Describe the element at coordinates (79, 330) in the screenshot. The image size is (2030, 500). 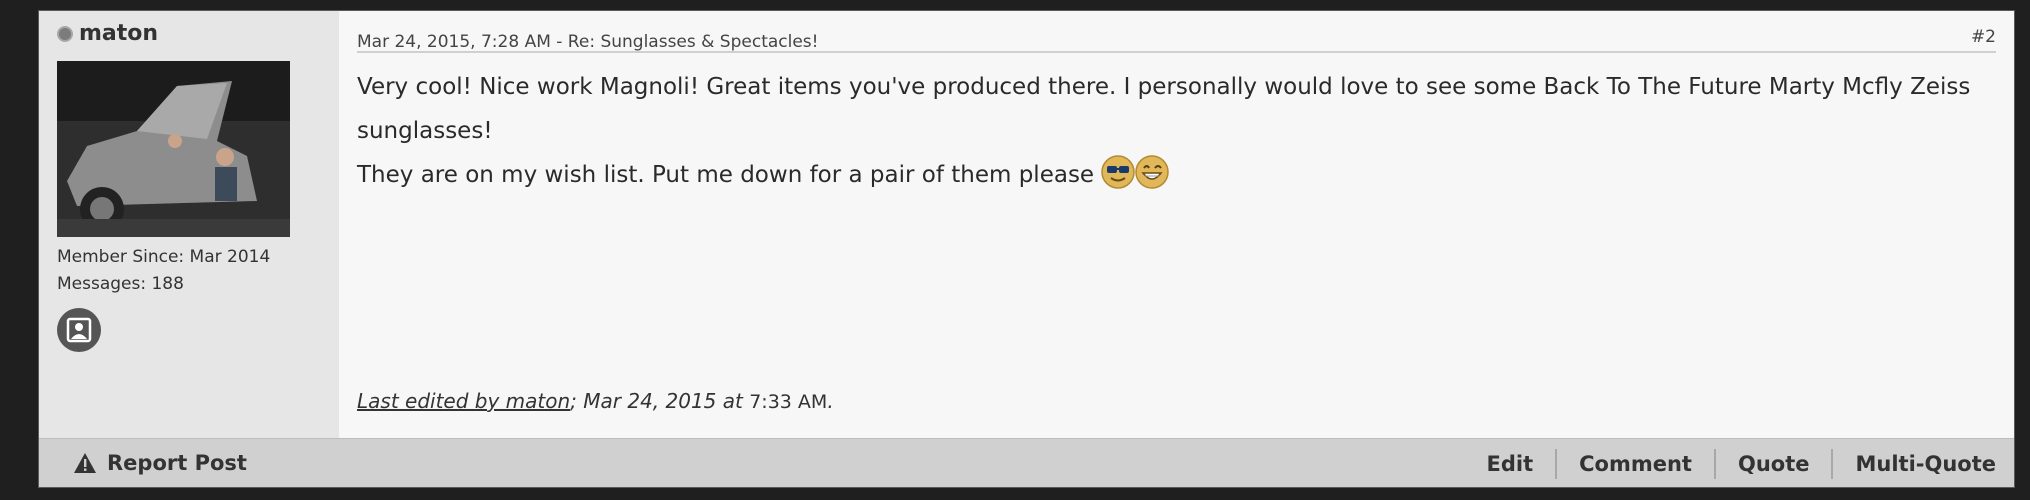
I see `picture-icon` at that location.